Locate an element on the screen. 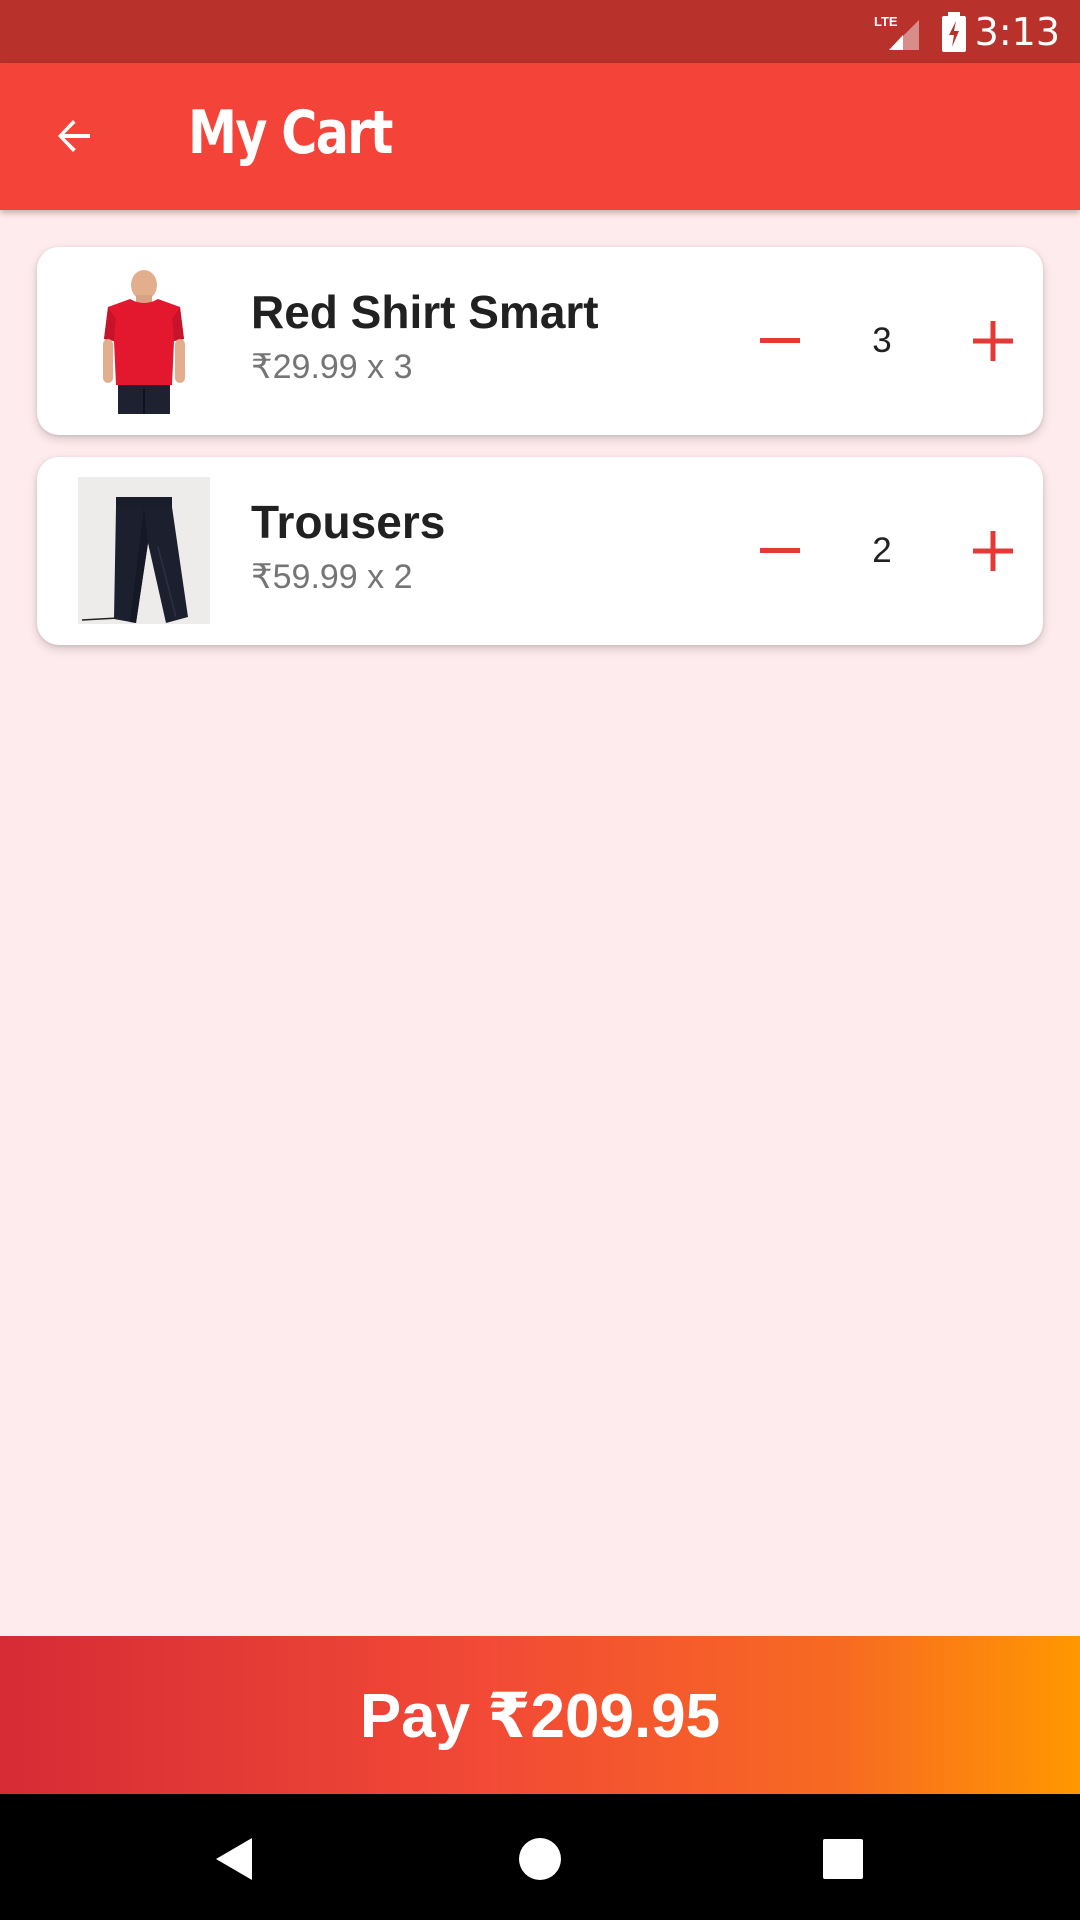 The width and height of the screenshot is (1080, 1920). battery-charging-icon is located at coordinates (954, 32).